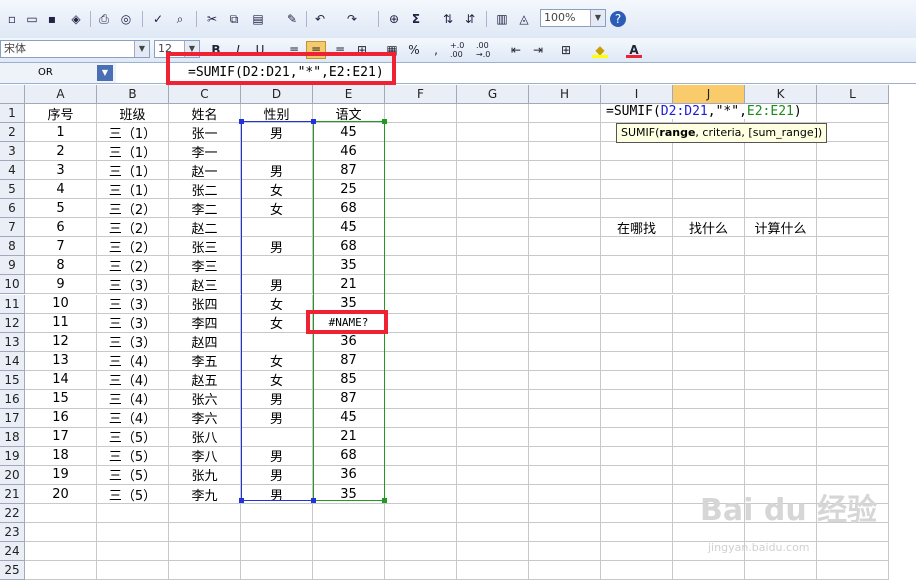 Image resolution: width=916 pixels, height=581 pixels. I want to click on increase-decimal-button: +.0 .00, so click(462, 50).